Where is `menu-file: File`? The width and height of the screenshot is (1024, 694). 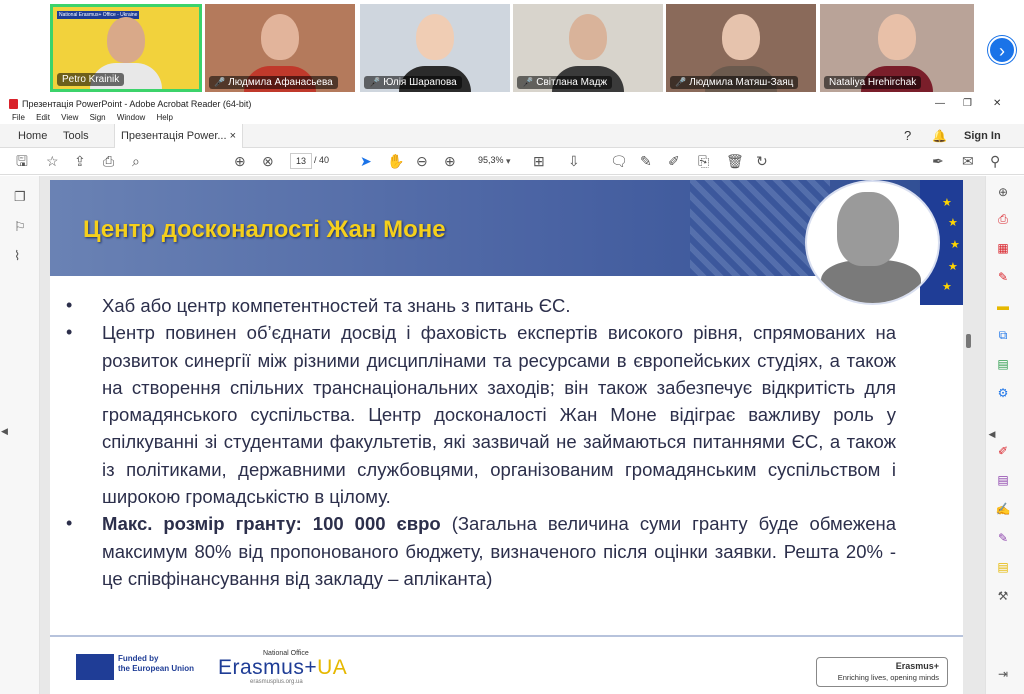
menu-file: File is located at coordinates (18, 117).